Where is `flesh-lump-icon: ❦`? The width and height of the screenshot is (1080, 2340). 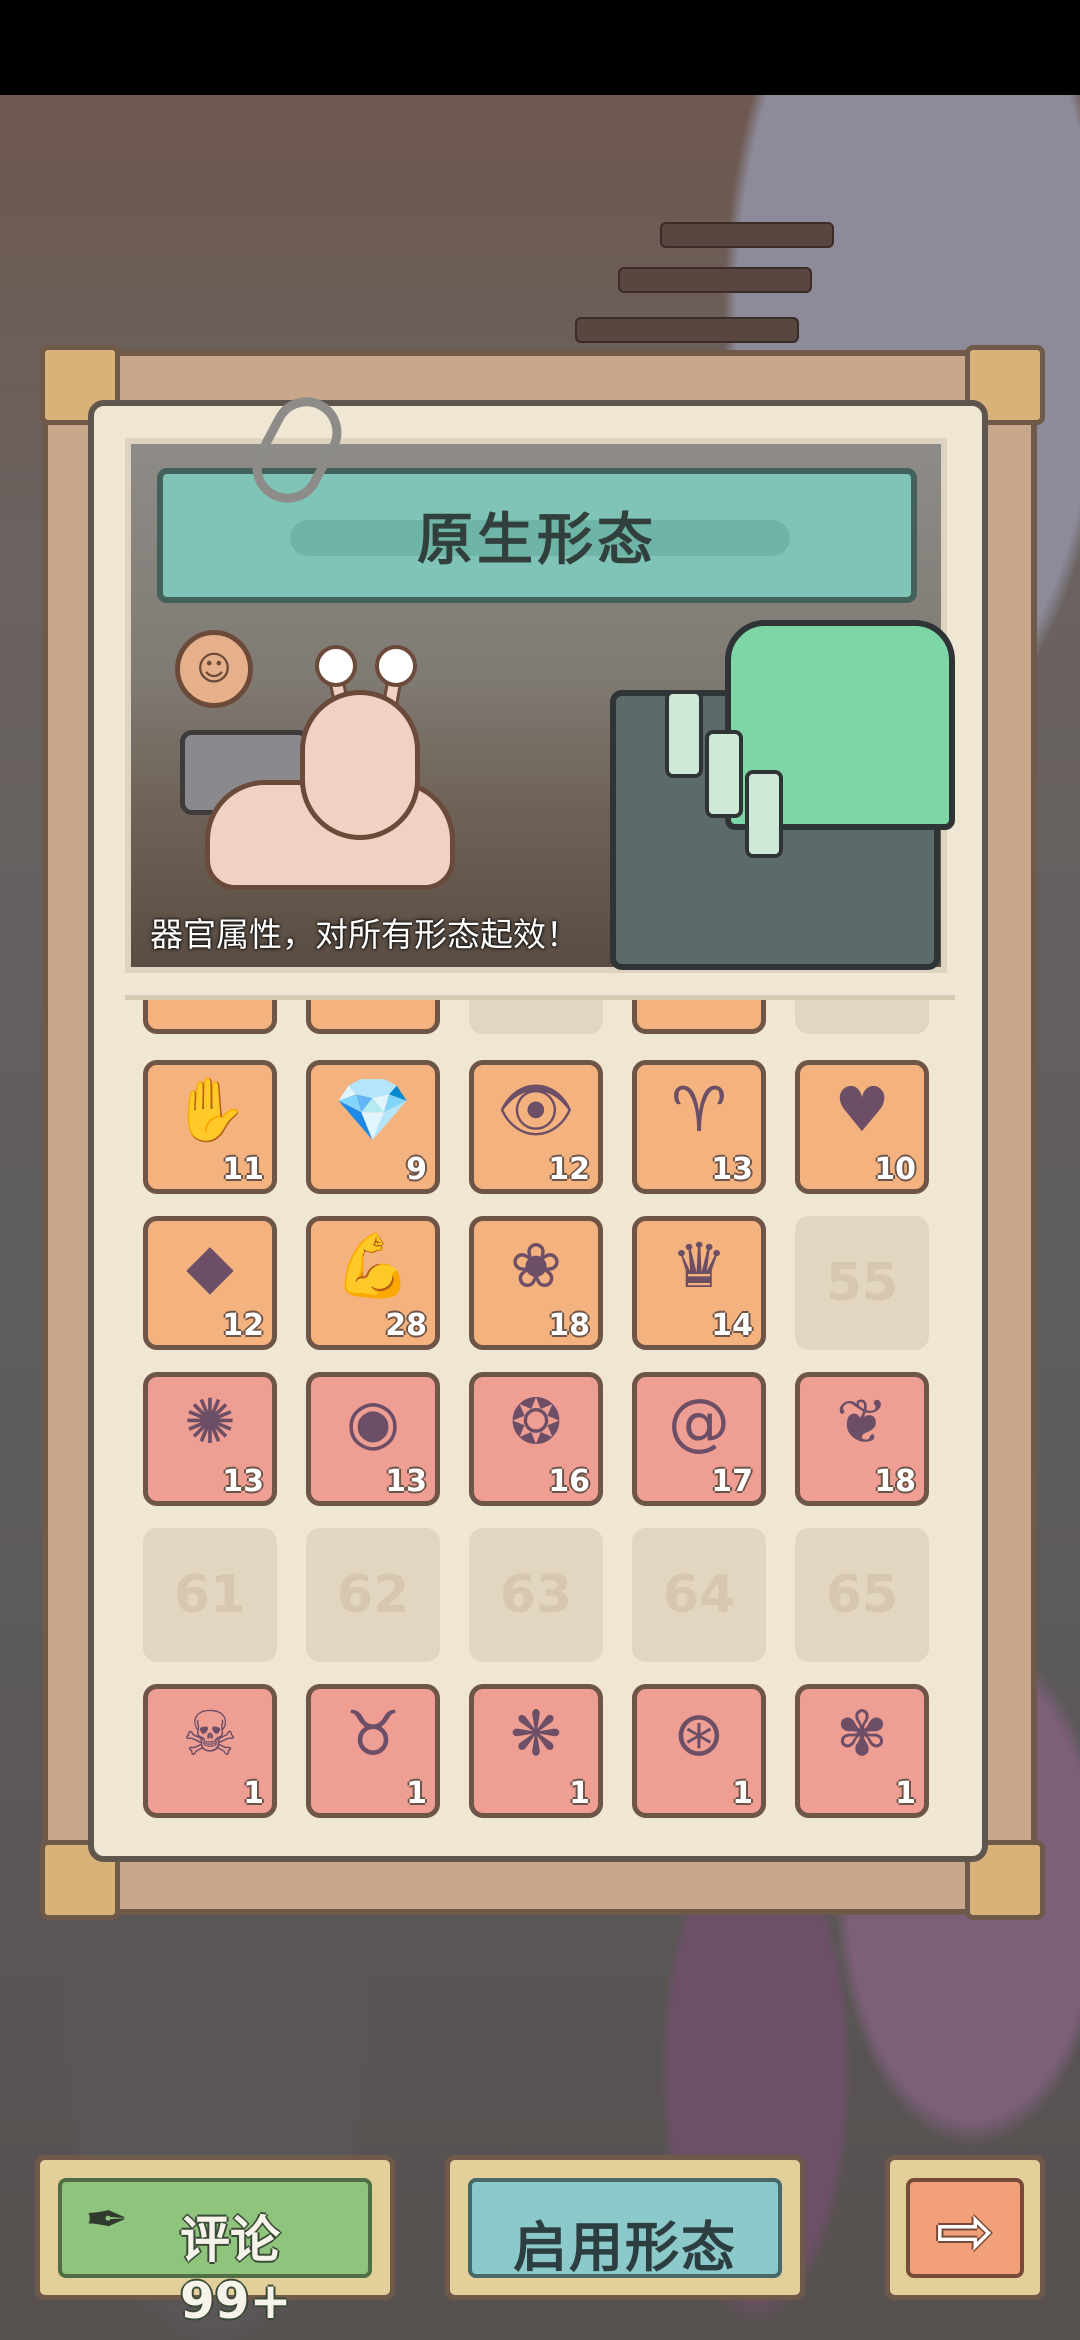
flesh-lump-icon: ❦ is located at coordinates (862, 1421).